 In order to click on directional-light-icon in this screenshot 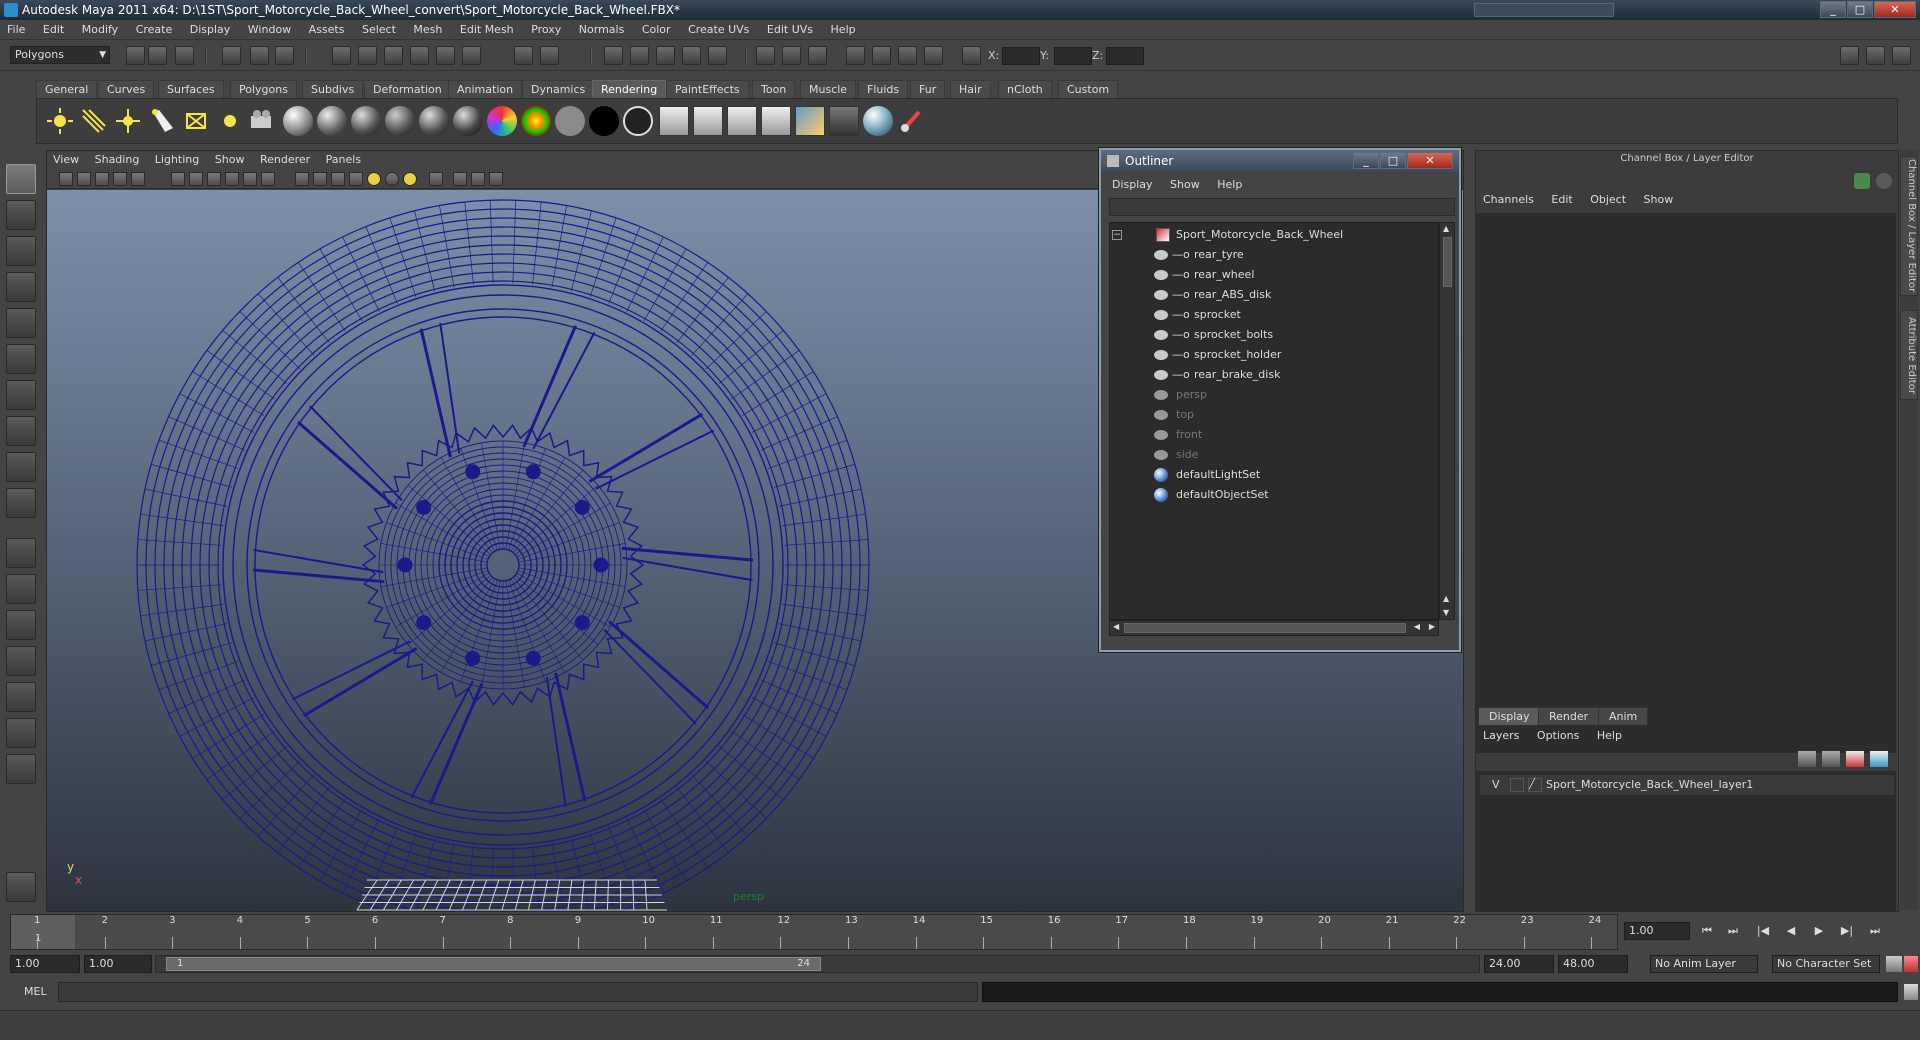, I will do `click(94, 121)`.